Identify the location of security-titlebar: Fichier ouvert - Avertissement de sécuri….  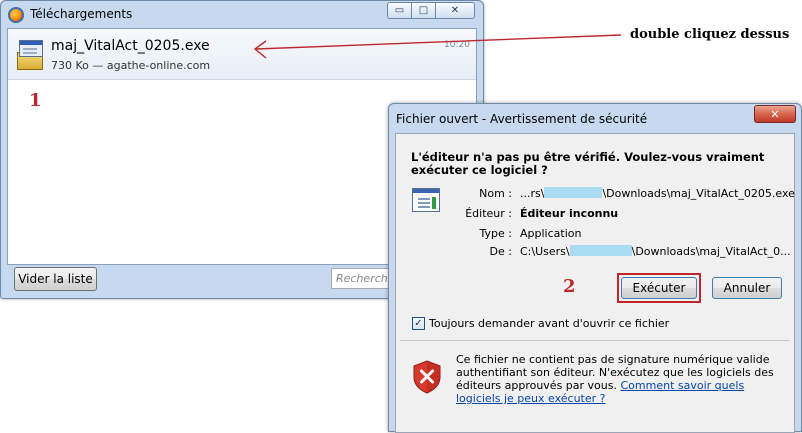
(595, 117).